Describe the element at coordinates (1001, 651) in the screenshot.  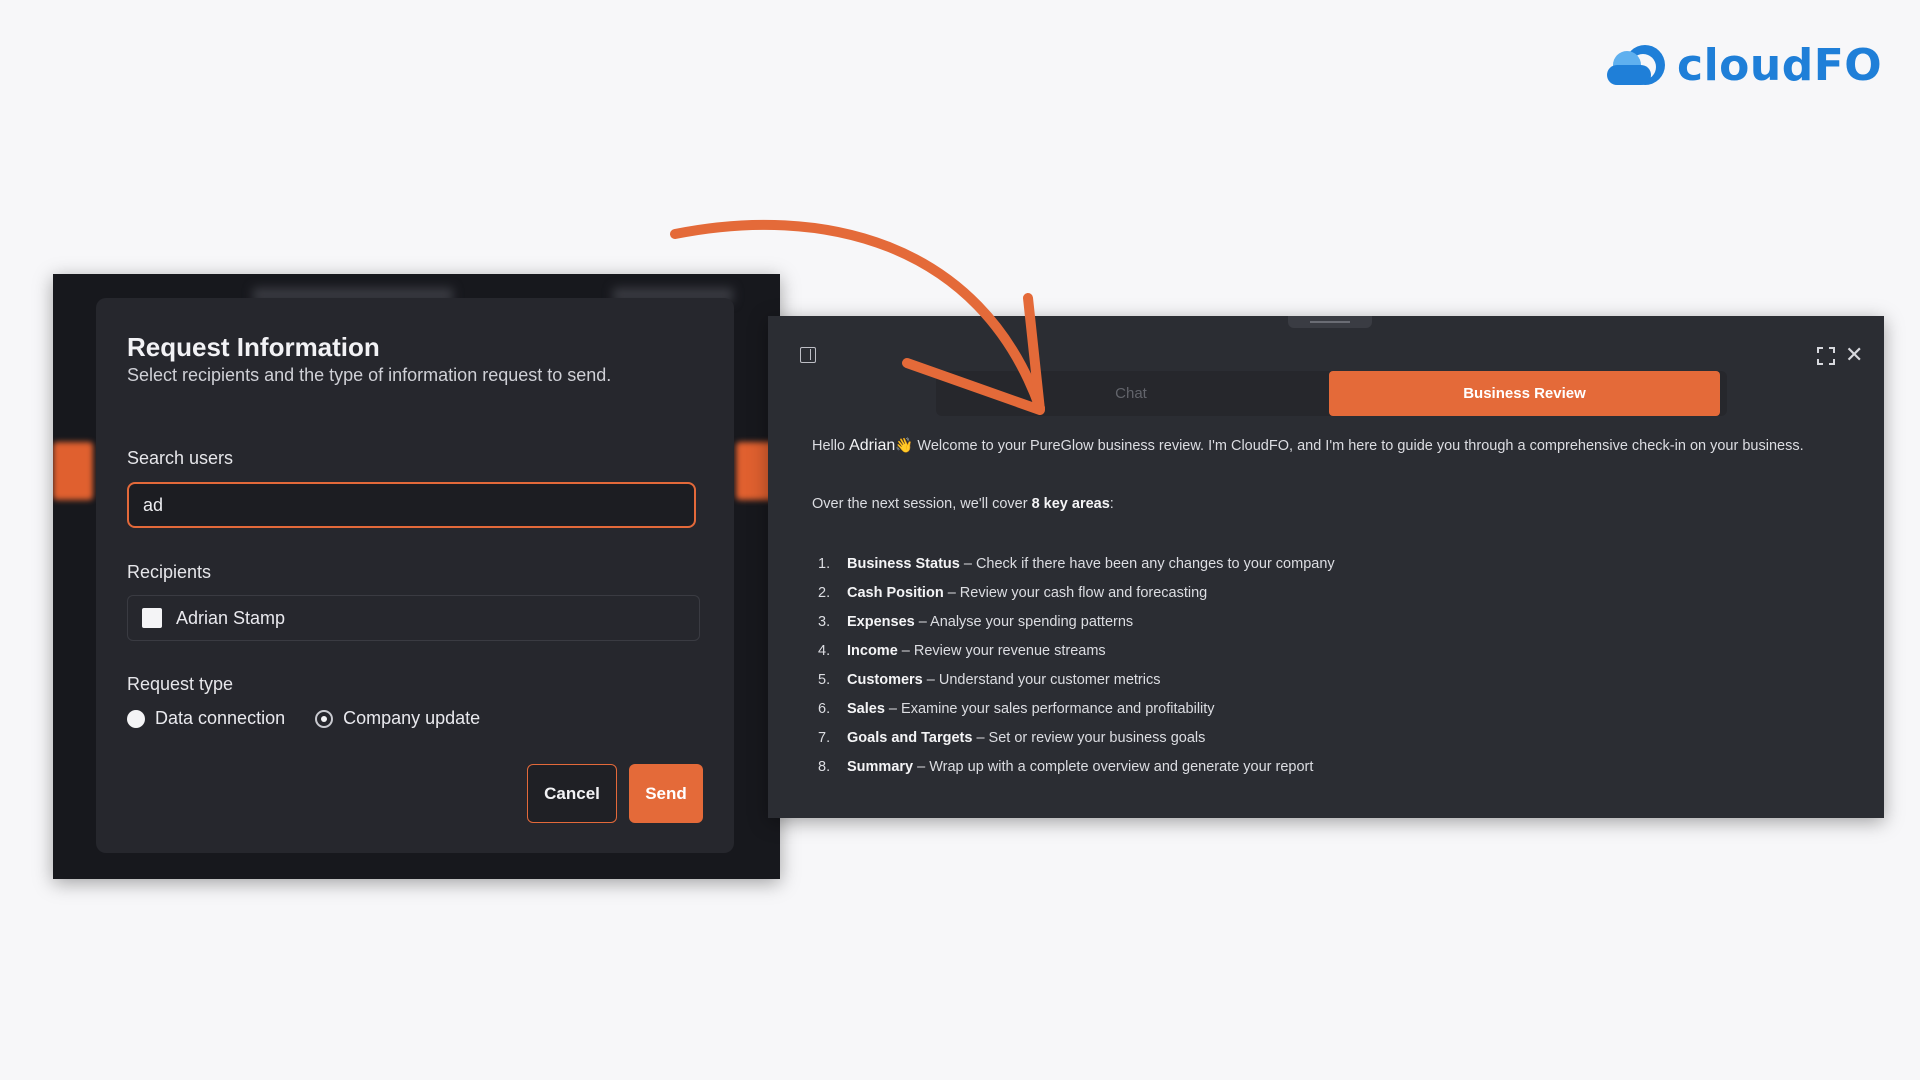
I see `item-desc: – Review your revenue streams` at that location.